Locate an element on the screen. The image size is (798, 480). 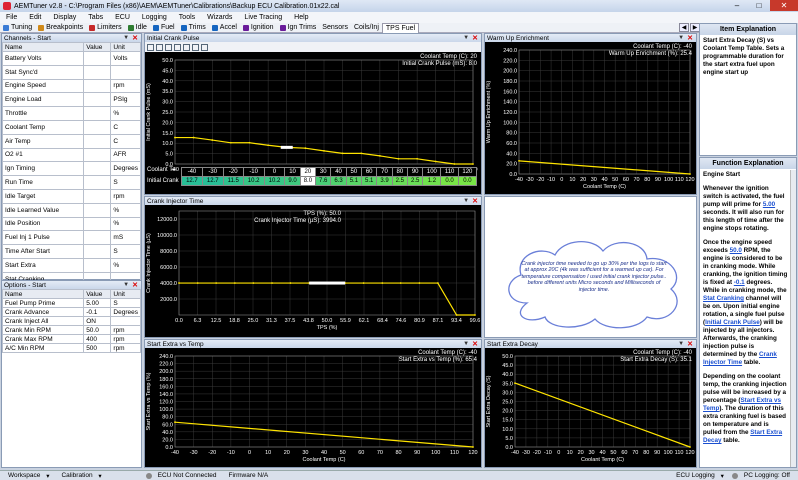
tab-tuning: Tuning is located at coordinates (17, 28).